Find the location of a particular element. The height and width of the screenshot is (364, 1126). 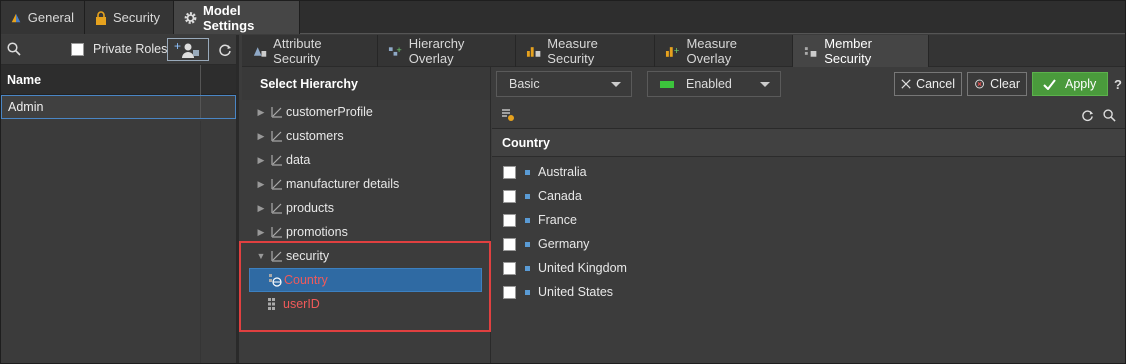

hierarchy-item: ▶ manufacturer details is located at coordinates (366, 184).